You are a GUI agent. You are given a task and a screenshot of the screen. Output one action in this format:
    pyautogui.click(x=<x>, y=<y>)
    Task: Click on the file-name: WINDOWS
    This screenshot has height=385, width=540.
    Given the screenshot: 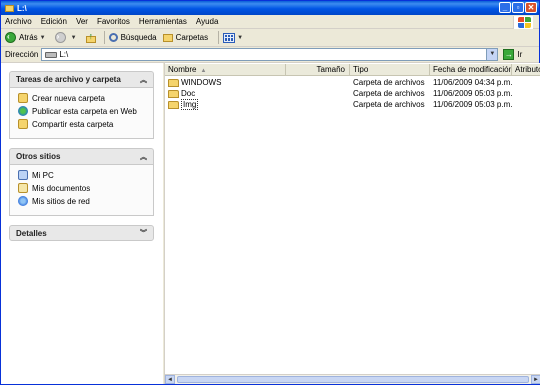 What is the action you would take?
    pyautogui.click(x=201, y=82)
    